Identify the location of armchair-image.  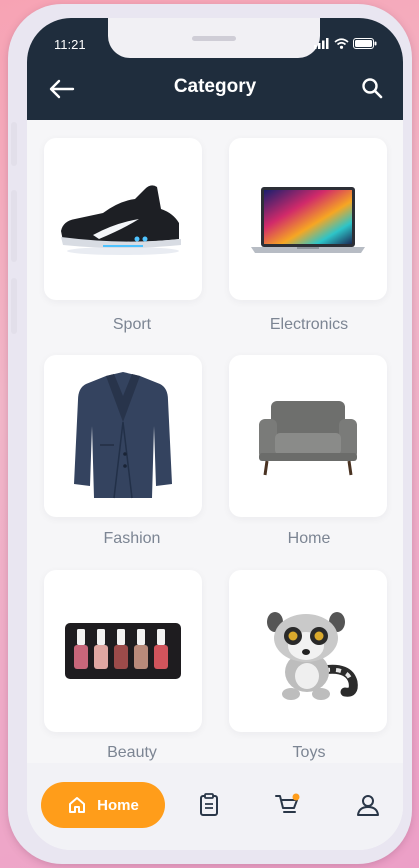
(308, 438).